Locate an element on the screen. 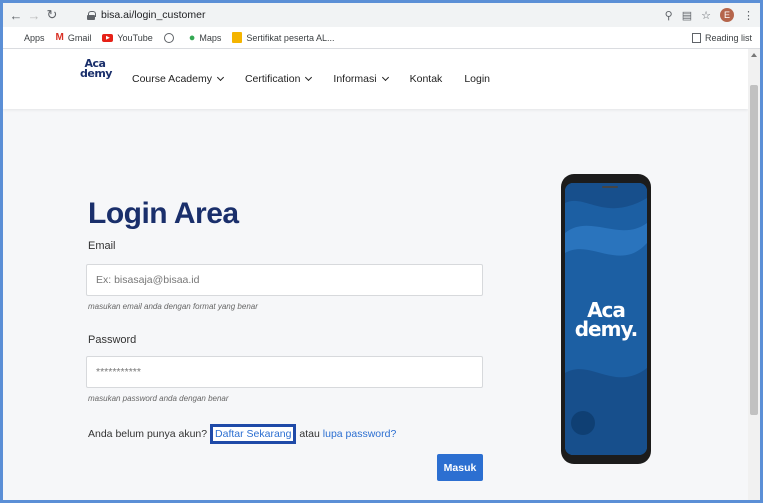 Image resolution: width=763 pixels, height=503 pixels. bookmark-label: YouTube is located at coordinates (135, 37).